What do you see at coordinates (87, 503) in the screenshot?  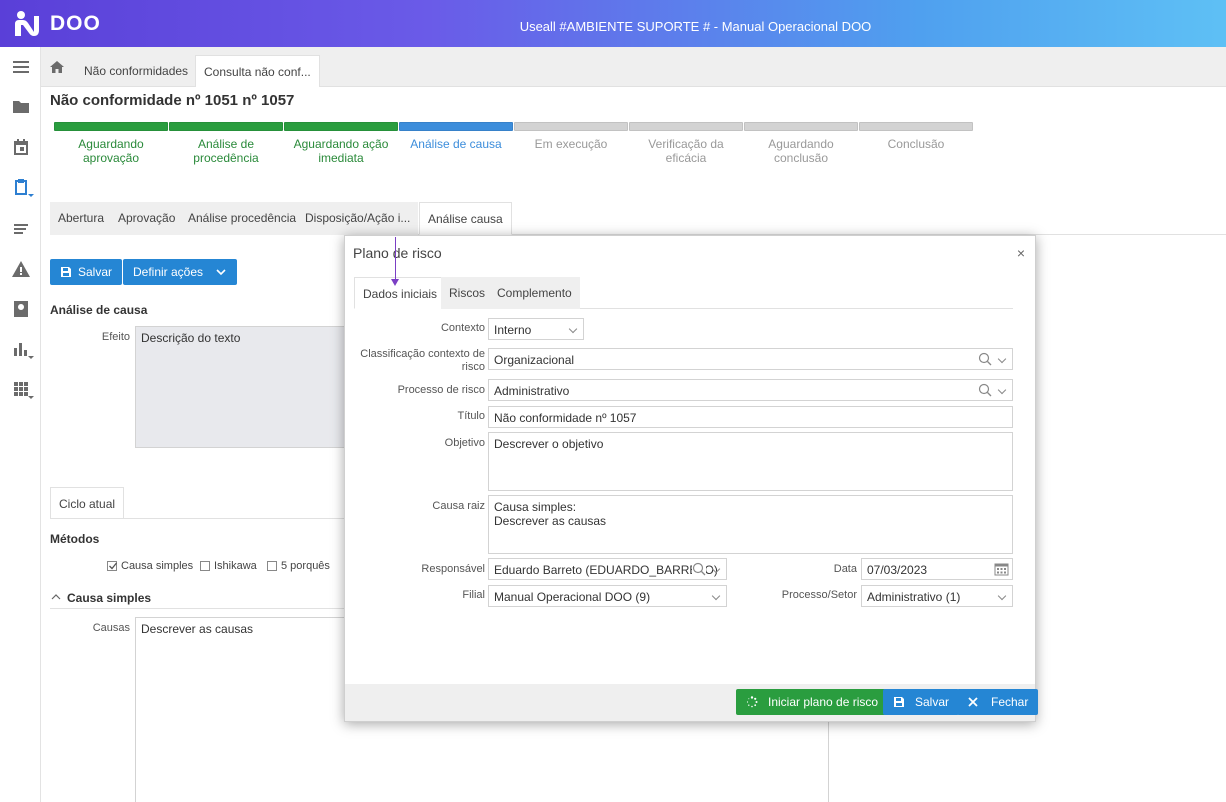 I see `tab-ciclo-atual: Ciclo atual` at bounding box center [87, 503].